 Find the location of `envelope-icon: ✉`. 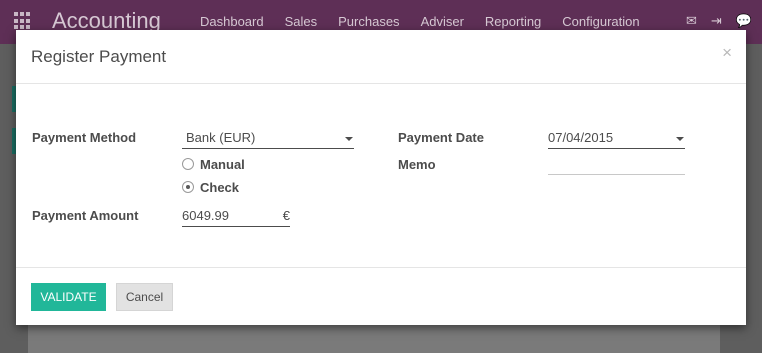

envelope-icon: ✉ is located at coordinates (691, 21).